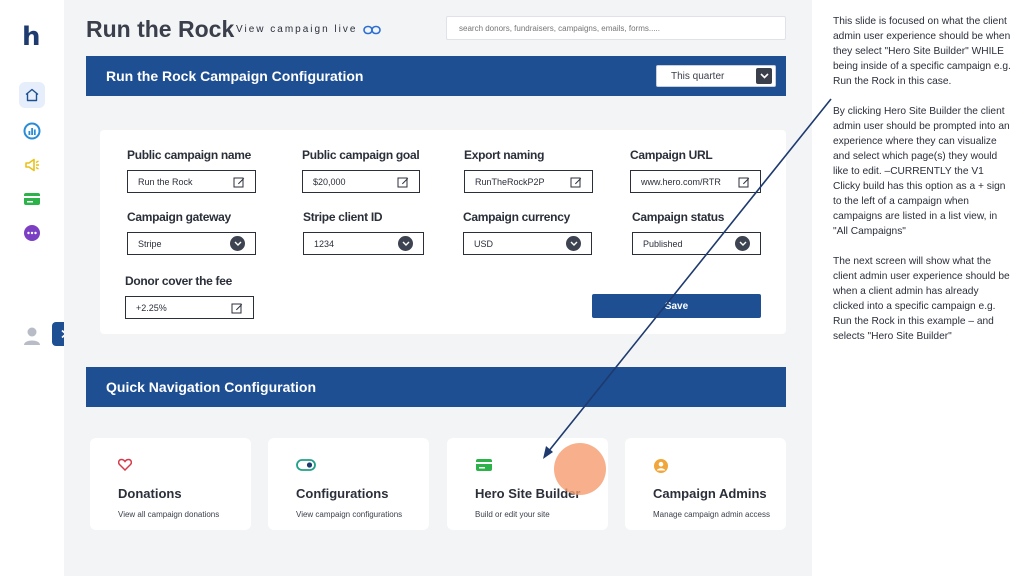  Describe the element at coordinates (348, 466) in the screenshot. I see `toggle-icon` at that location.